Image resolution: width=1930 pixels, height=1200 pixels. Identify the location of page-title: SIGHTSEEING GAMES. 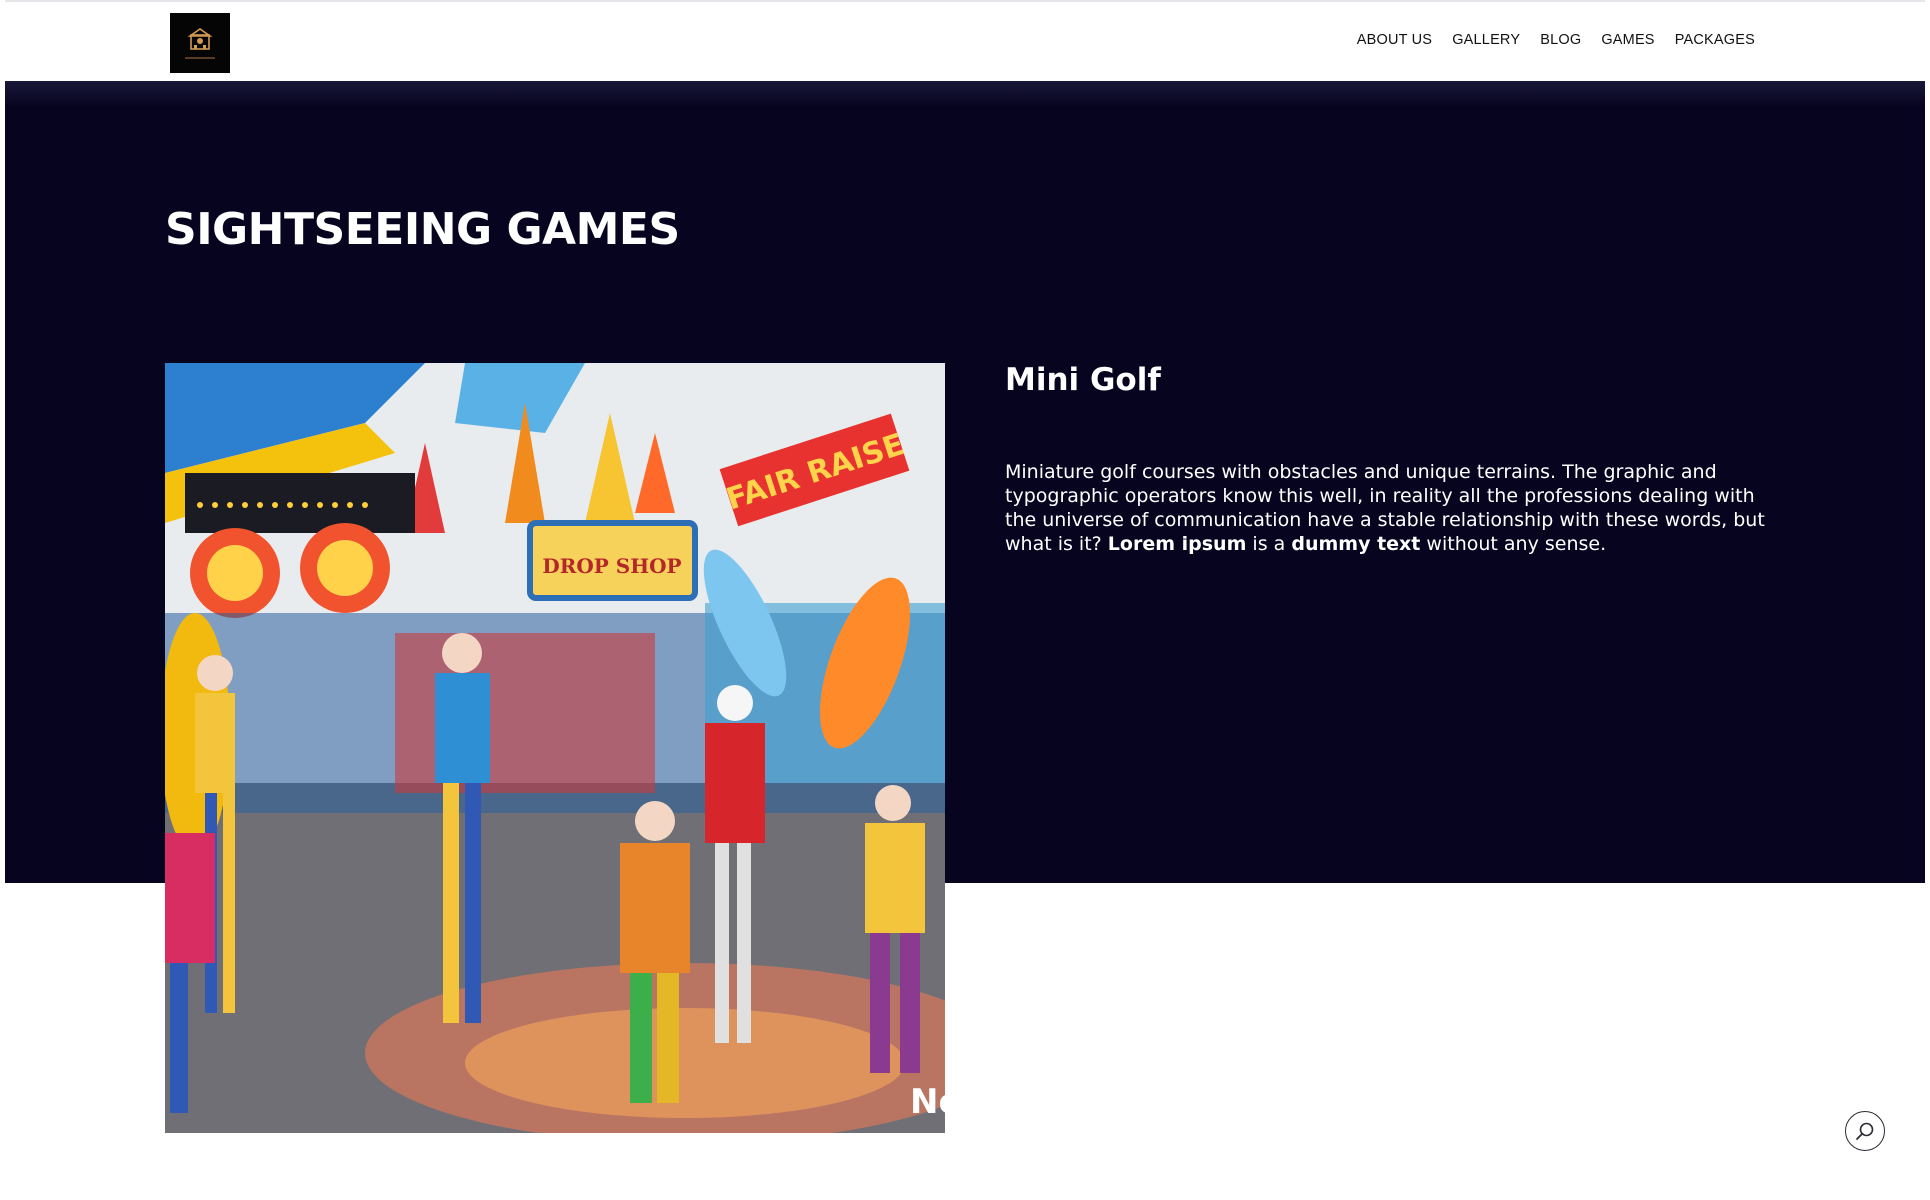
(422, 229).